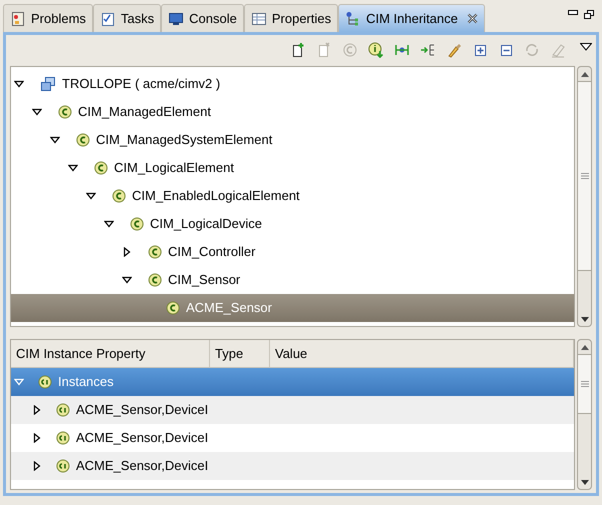 The width and height of the screenshot is (602, 505). What do you see at coordinates (292, 382) in the screenshot?
I see `table-row: Instances` at bounding box center [292, 382].